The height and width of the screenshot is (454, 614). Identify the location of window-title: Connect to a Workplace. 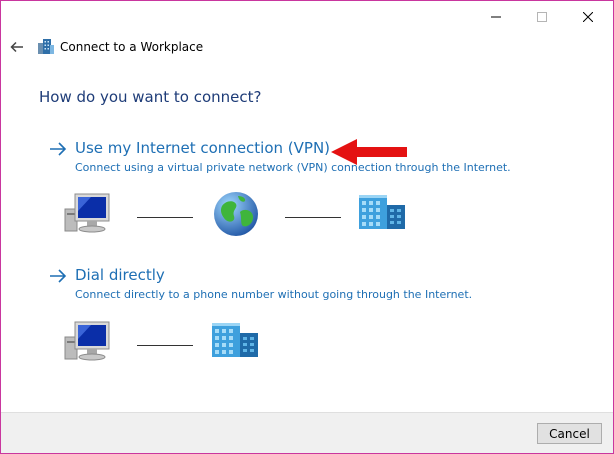
(132, 47).